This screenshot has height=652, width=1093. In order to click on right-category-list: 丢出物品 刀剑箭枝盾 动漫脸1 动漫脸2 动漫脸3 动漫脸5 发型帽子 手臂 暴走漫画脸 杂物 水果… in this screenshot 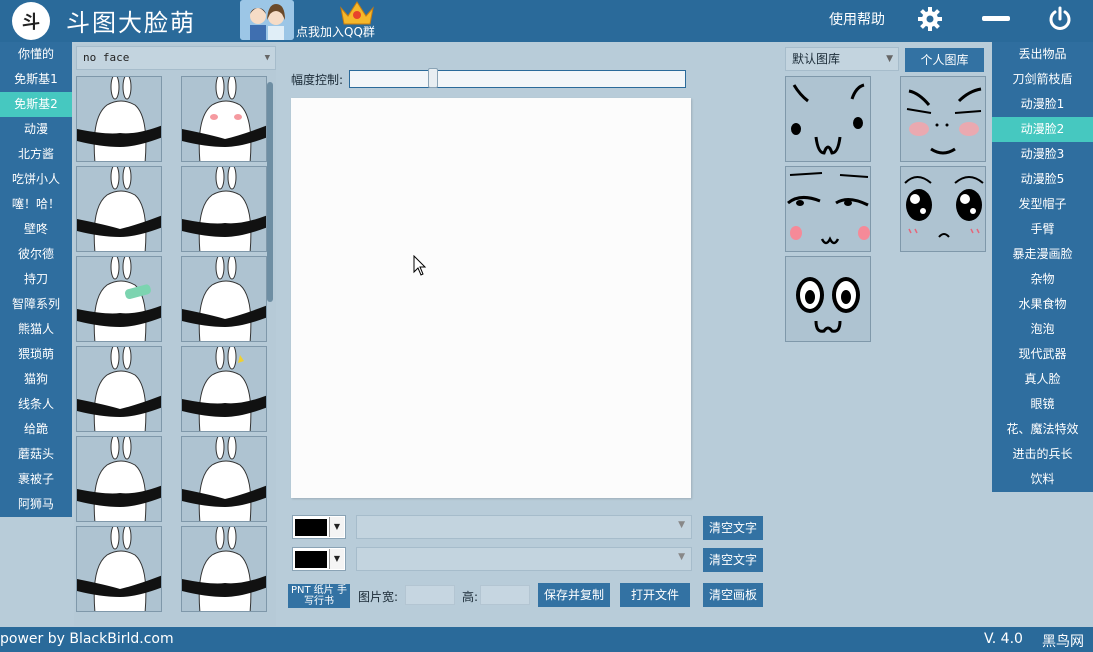, I will do `click(1042, 267)`.